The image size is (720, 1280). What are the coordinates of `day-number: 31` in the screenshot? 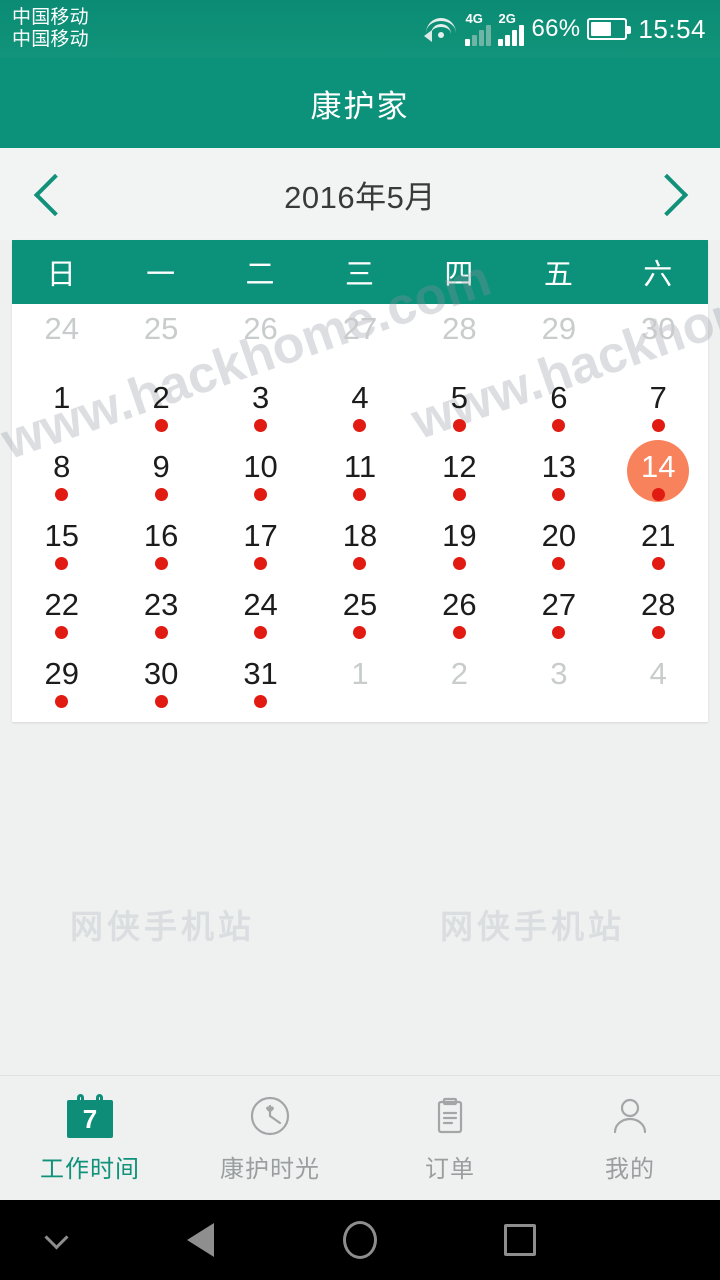 It's located at (260, 673).